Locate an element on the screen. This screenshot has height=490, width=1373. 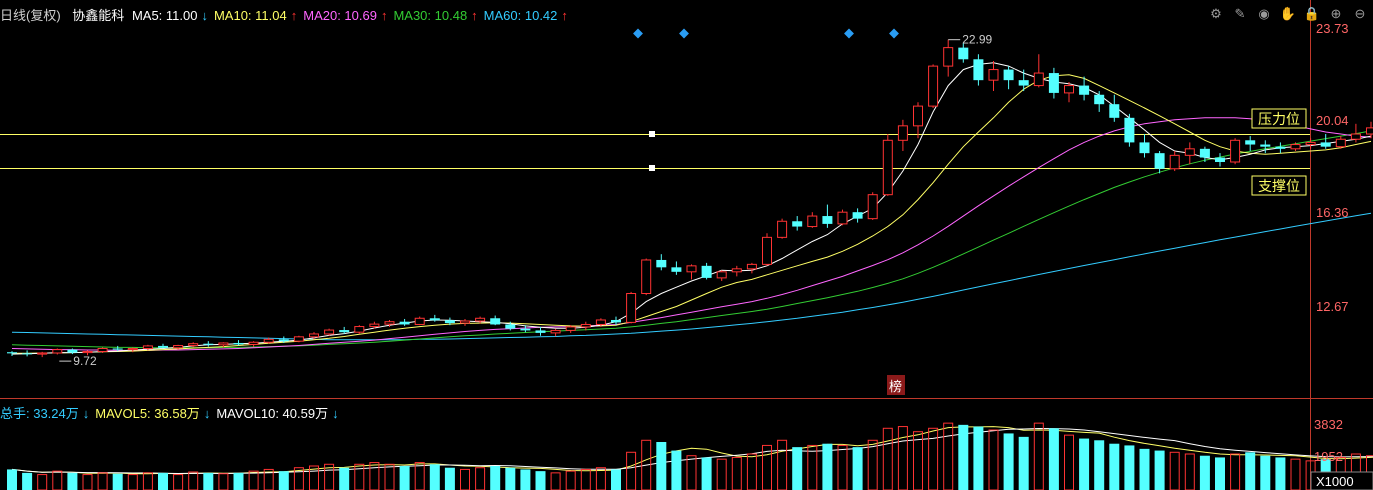
price-tick-label: 16.36 is located at coordinates (1332, 212).